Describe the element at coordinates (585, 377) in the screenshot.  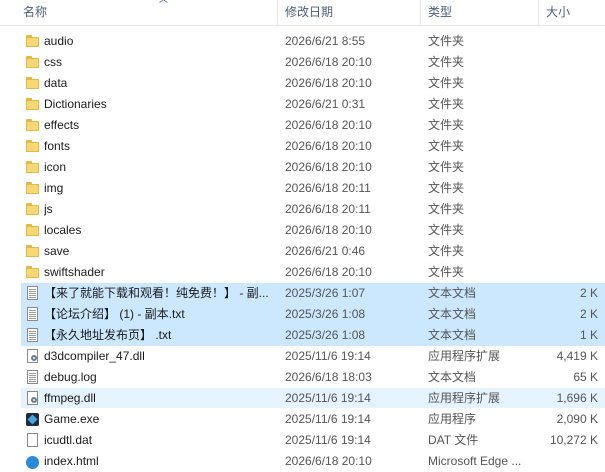
I see `file-size: 65 K` at that location.